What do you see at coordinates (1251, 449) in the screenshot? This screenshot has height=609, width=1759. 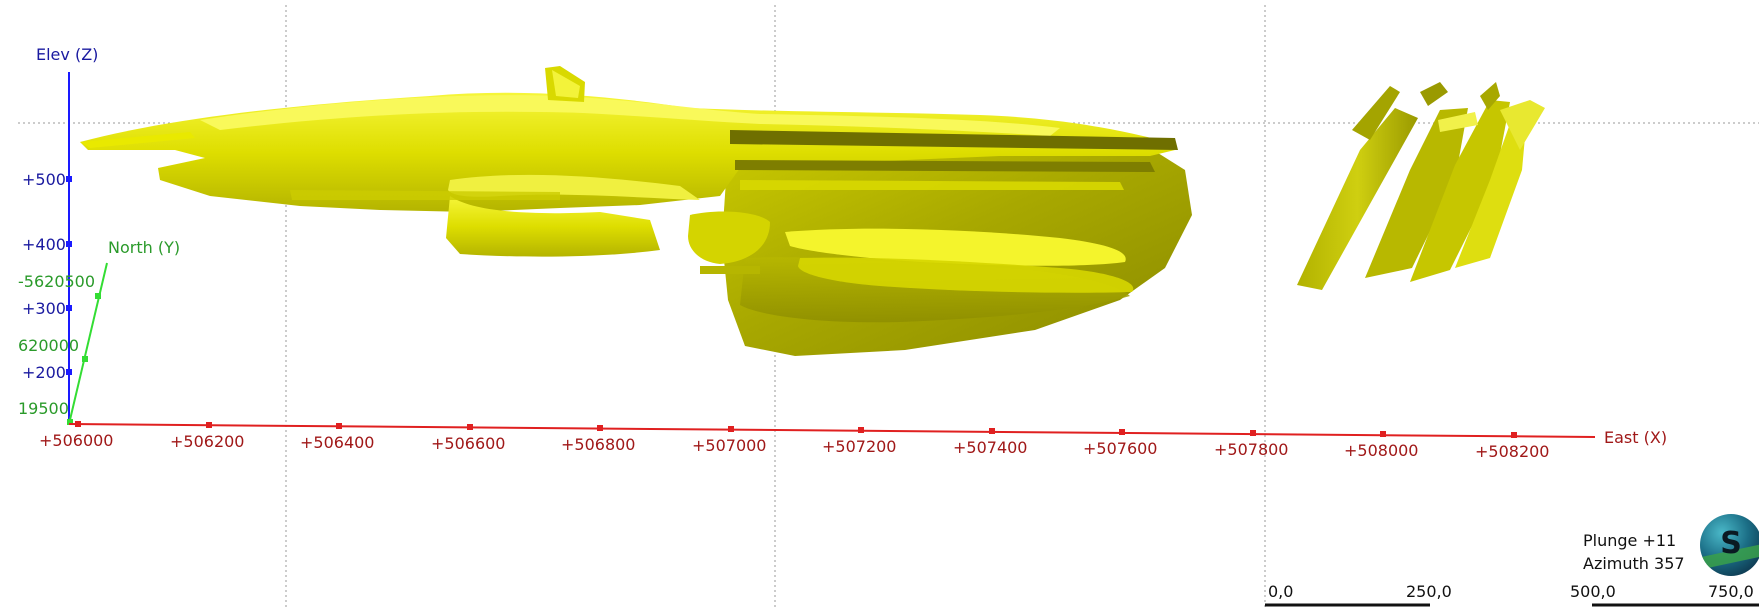 I see `x-tick-label: +507800` at bounding box center [1251, 449].